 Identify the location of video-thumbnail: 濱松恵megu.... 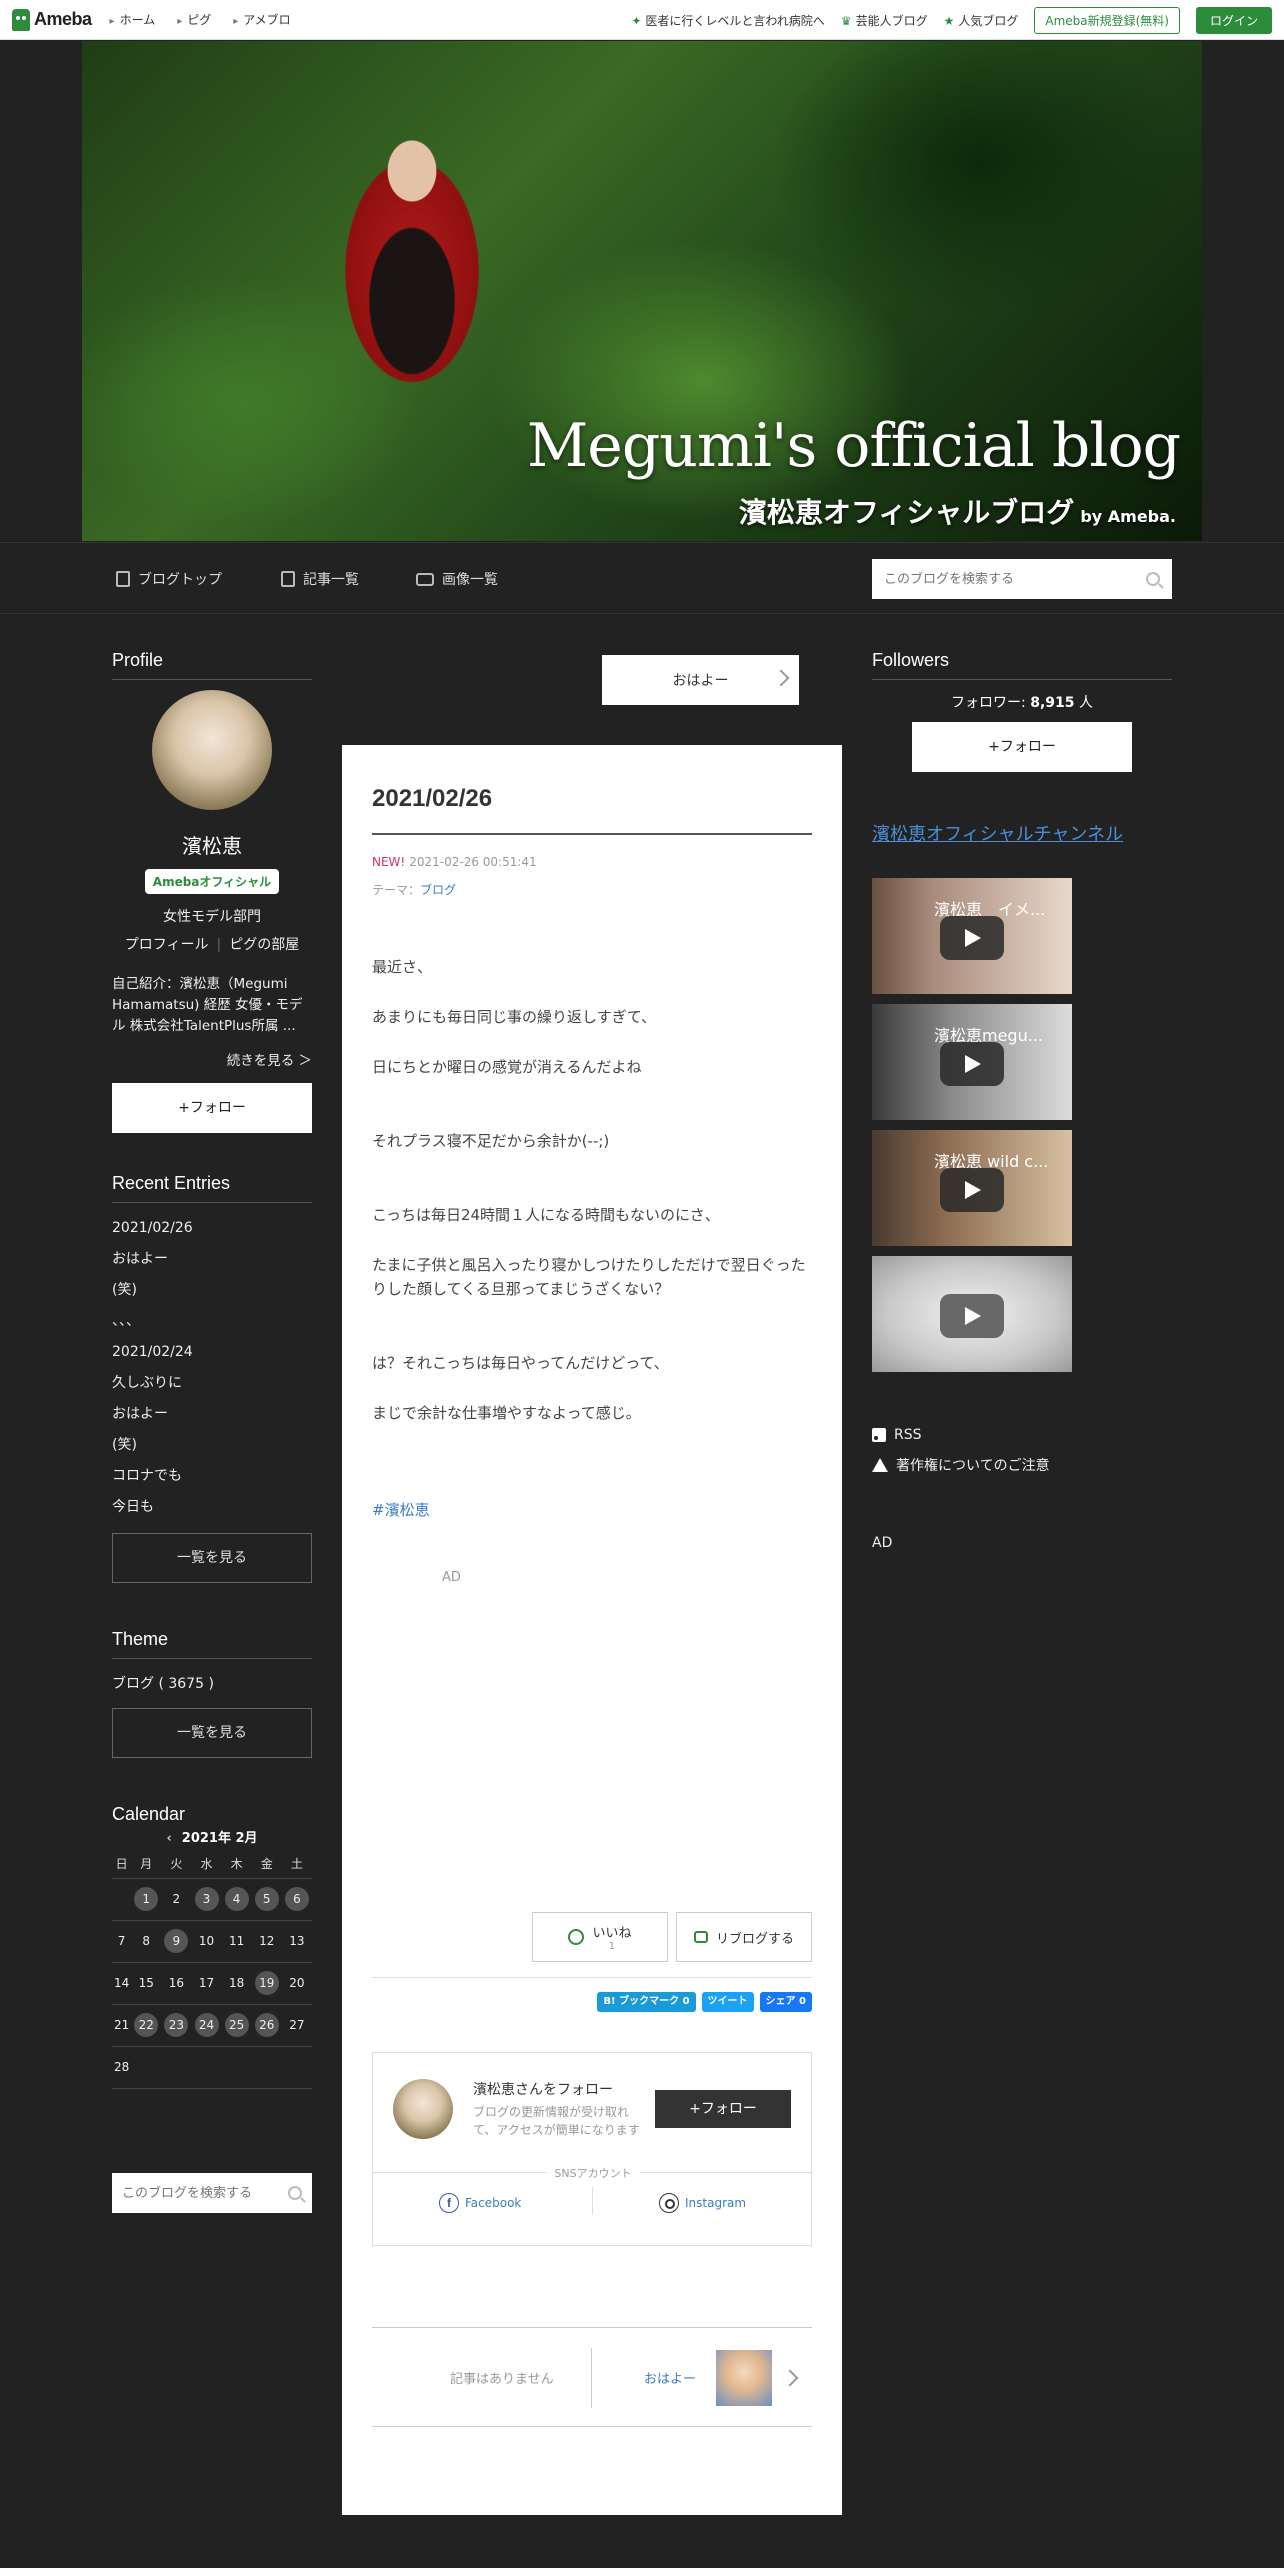
(972, 1062).